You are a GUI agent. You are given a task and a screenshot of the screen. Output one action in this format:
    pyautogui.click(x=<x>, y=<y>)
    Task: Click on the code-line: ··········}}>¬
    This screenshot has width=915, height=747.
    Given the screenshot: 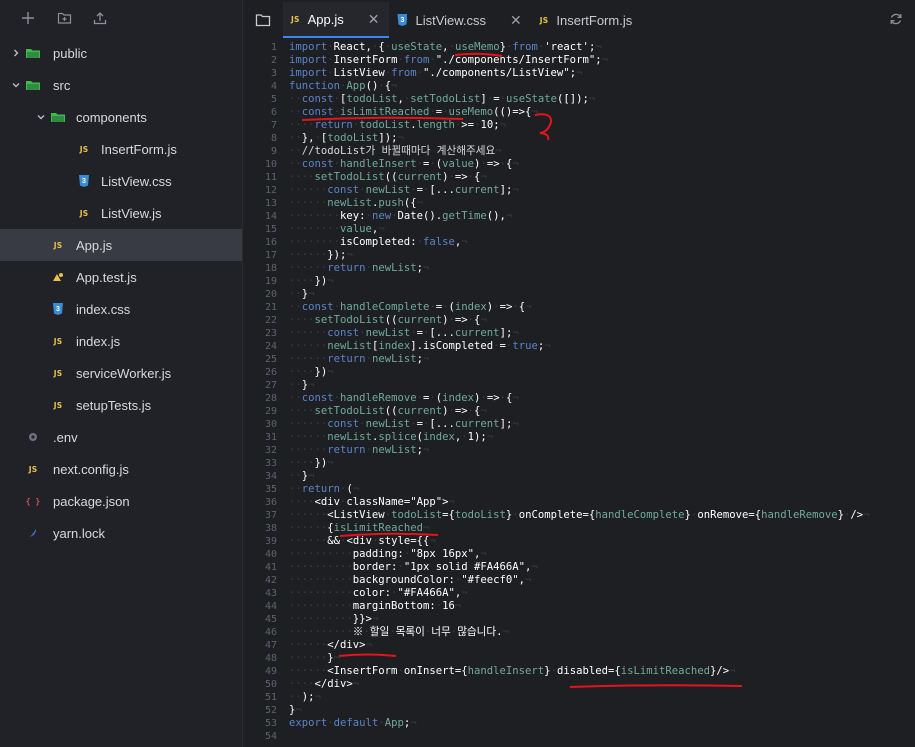 What is the action you would take?
    pyautogui.click(x=333, y=619)
    